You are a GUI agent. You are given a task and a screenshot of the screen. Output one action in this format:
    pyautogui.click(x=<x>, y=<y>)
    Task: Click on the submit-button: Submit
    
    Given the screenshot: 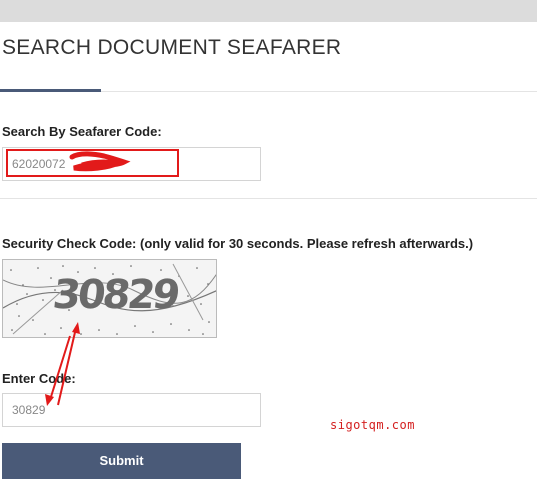 What is the action you would take?
    pyautogui.click(x=121, y=461)
    